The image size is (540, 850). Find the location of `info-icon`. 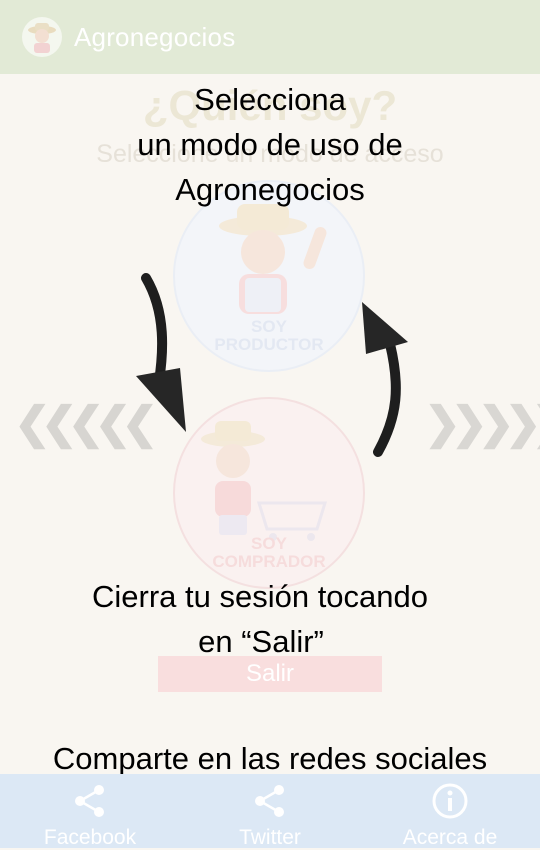

info-icon is located at coordinates (450, 801).